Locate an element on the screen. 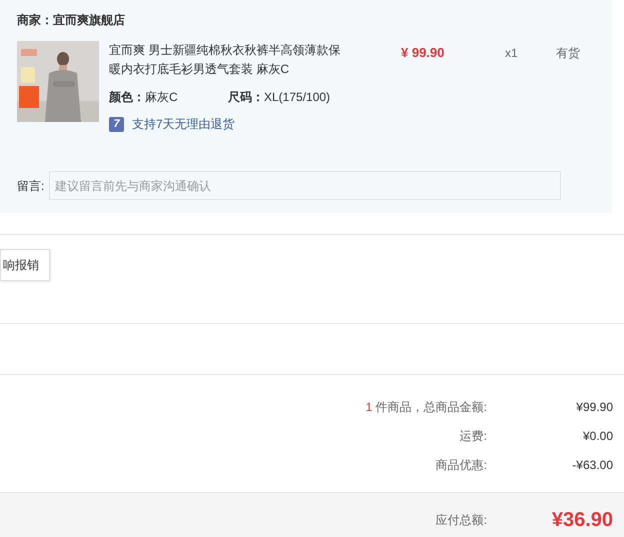 The image size is (624, 537). summary-label: 运费: is located at coordinates (473, 436).